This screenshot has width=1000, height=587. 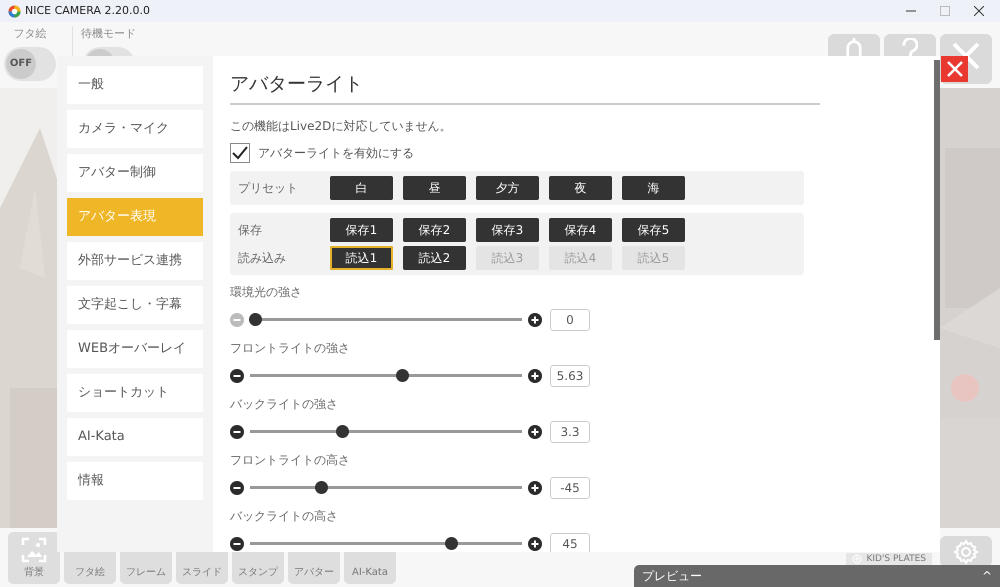 I want to click on image-icon, so click(x=34, y=550).